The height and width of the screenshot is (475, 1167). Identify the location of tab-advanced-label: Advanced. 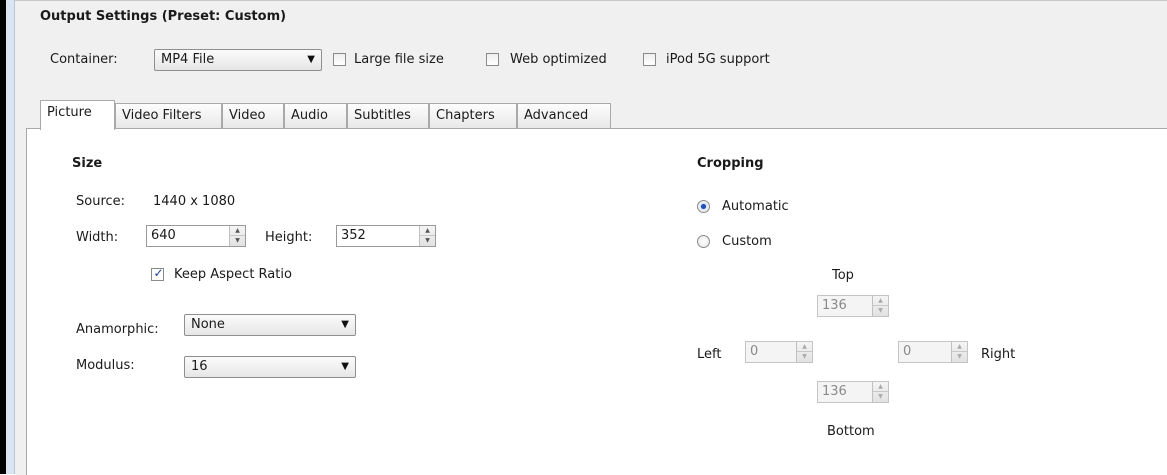
(556, 115).